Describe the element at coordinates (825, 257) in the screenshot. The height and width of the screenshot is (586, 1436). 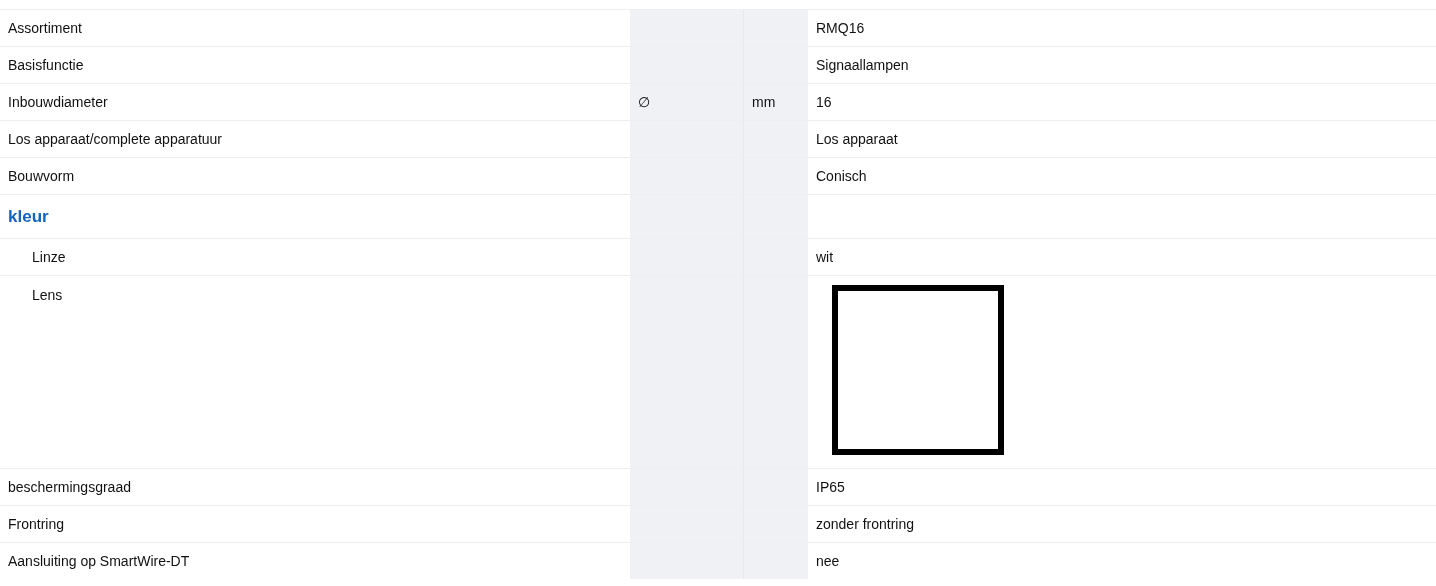
I see `property-value: wit` at that location.